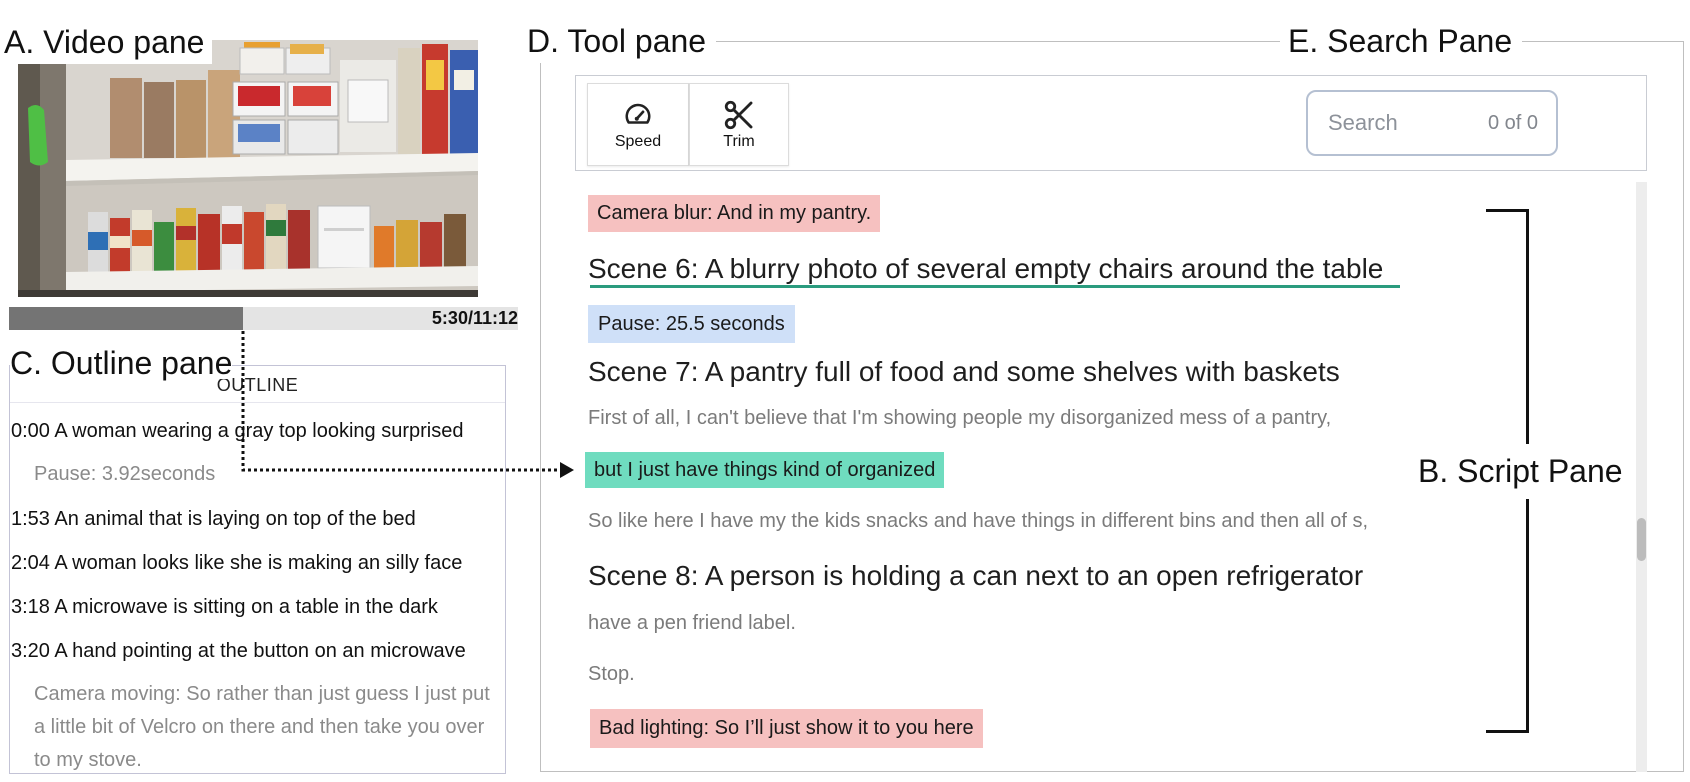 This screenshot has height=782, width=1690. I want to click on video-frame, so click(248, 168).